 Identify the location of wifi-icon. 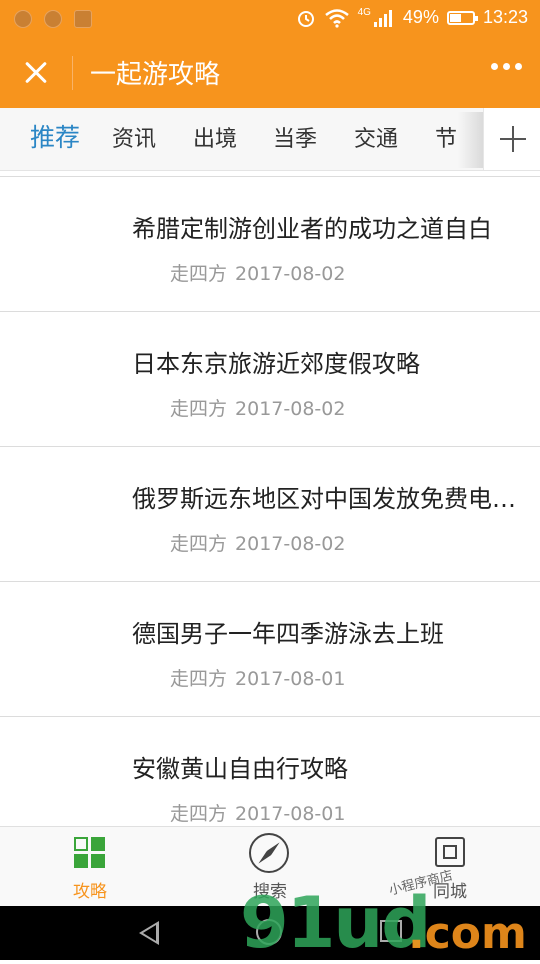
(336, 18).